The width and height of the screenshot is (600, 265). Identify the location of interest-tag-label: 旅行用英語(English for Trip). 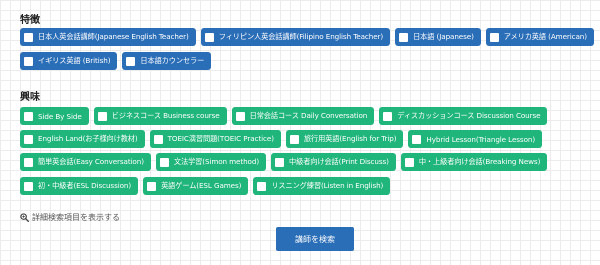
(350, 138).